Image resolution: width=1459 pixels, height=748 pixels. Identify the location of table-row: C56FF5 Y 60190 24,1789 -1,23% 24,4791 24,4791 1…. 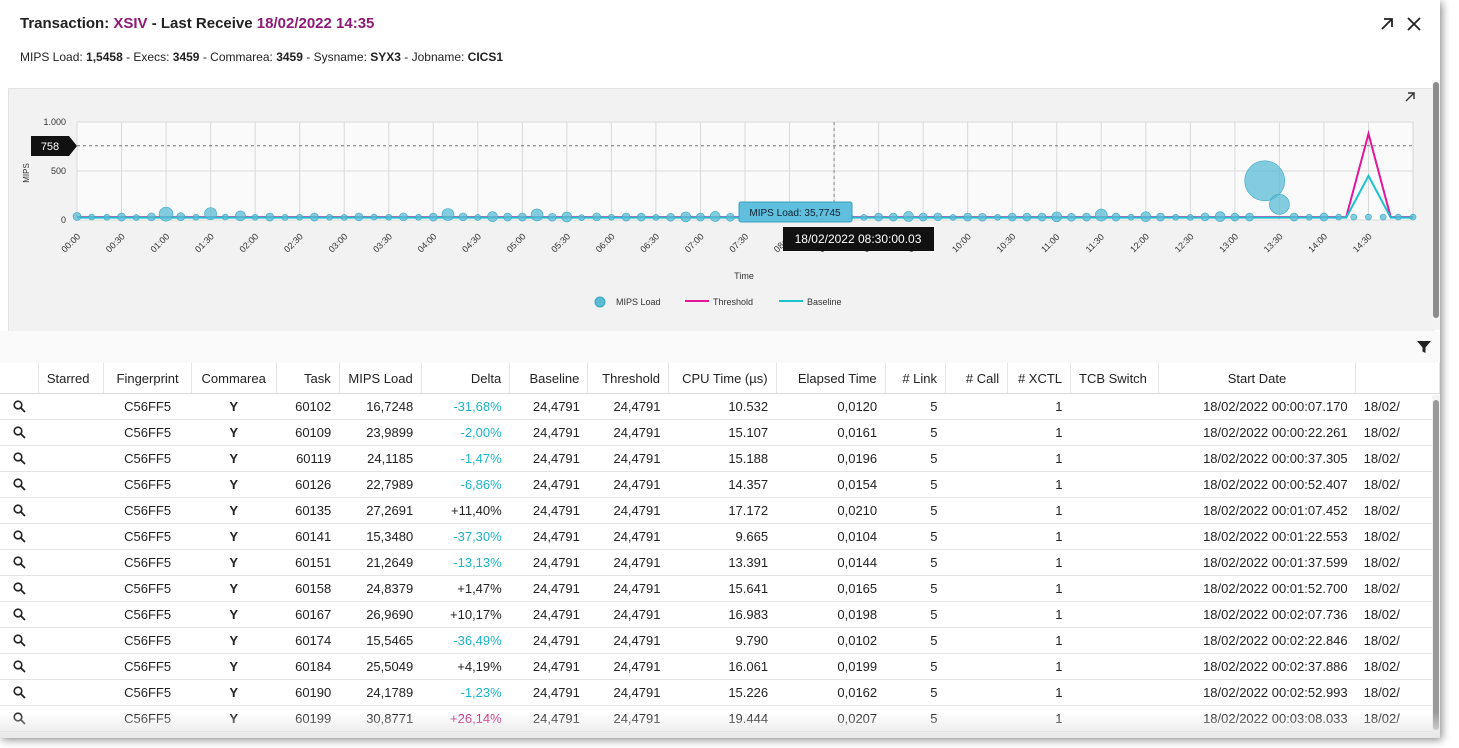
(720, 692).